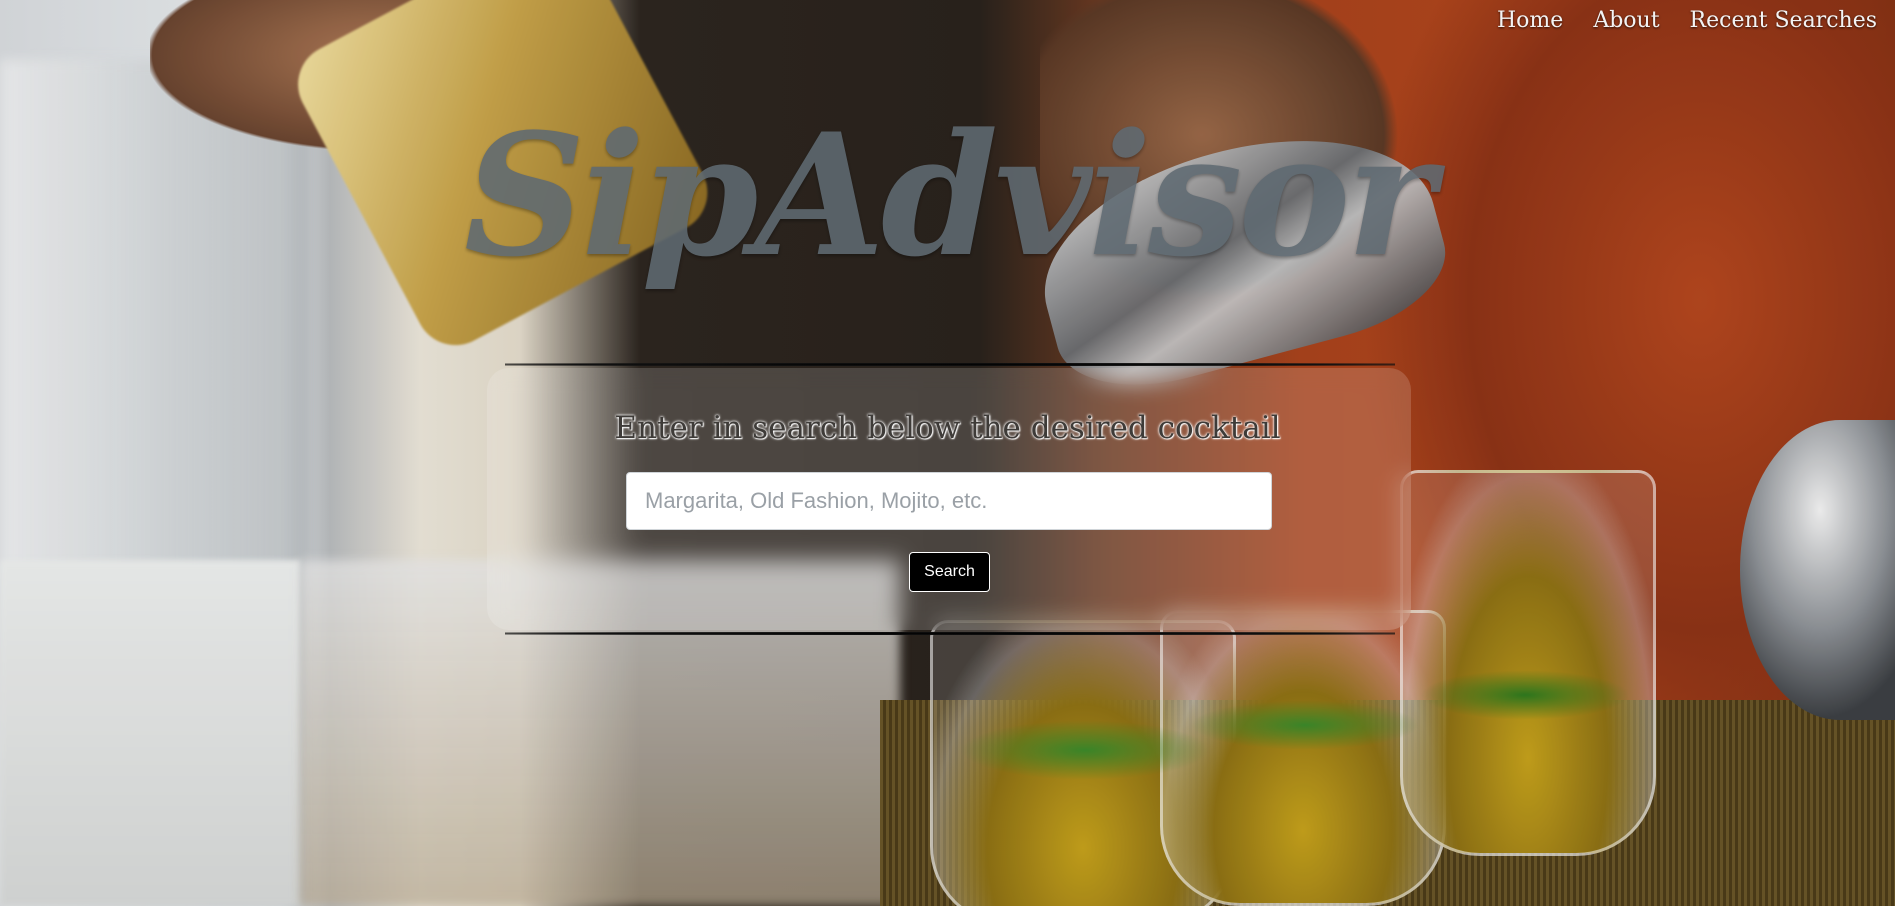 This screenshot has height=906, width=1895. What do you see at coordinates (1783, 20) in the screenshot?
I see `nav-link-recent-searches: Recent Searches` at bounding box center [1783, 20].